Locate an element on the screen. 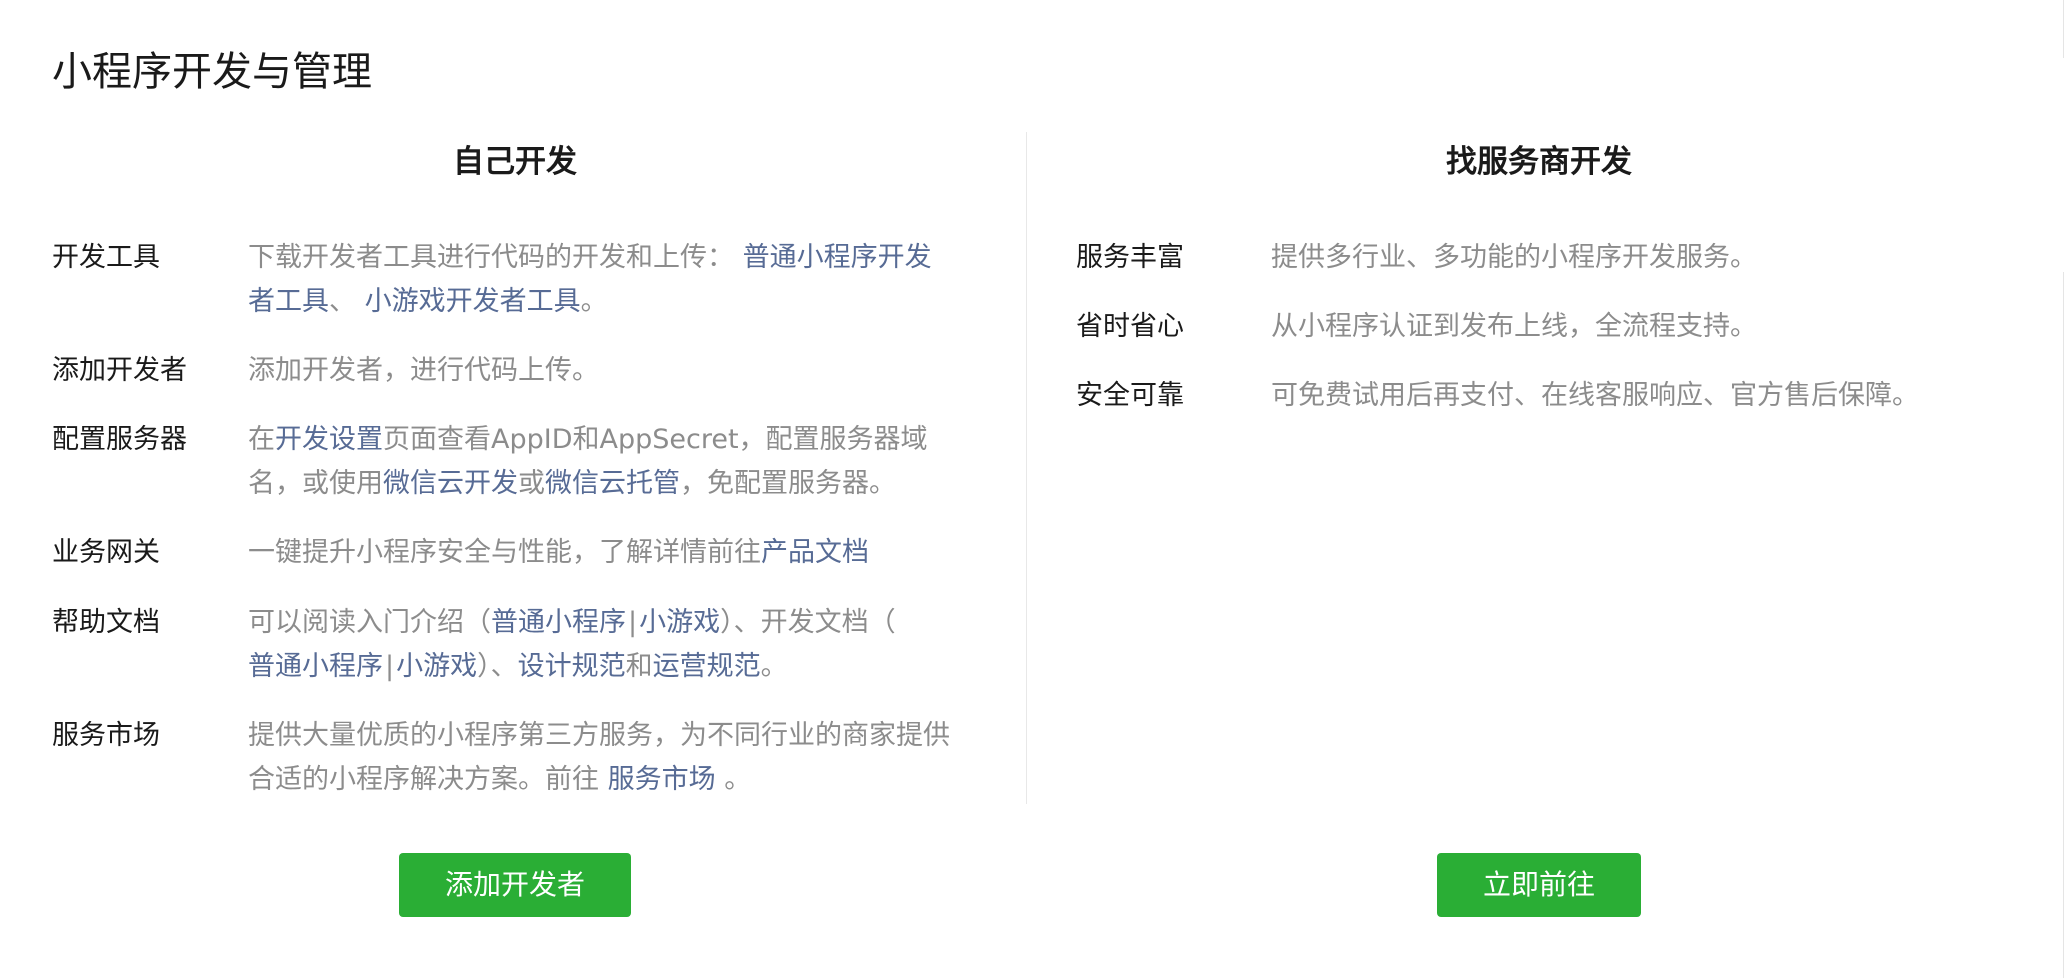 This screenshot has width=2066, height=978. self-dev-title: 自己开发 is located at coordinates (515, 162).